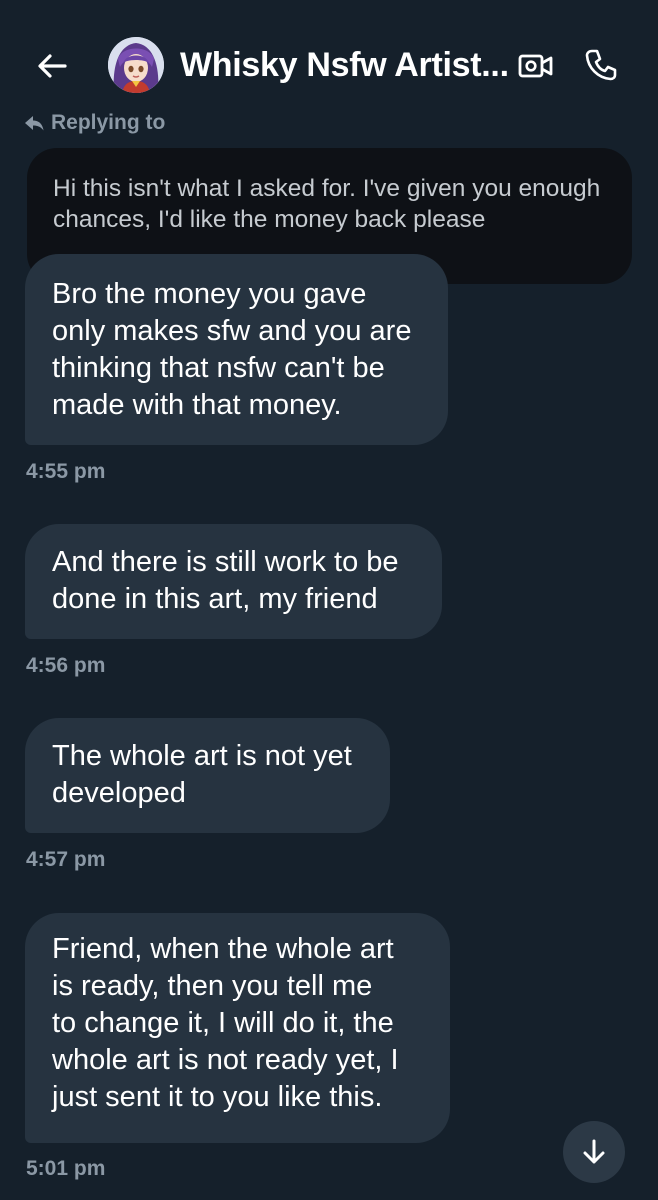 The height and width of the screenshot is (1200, 658). What do you see at coordinates (108, 122) in the screenshot?
I see `replying-to-label: Replying to` at bounding box center [108, 122].